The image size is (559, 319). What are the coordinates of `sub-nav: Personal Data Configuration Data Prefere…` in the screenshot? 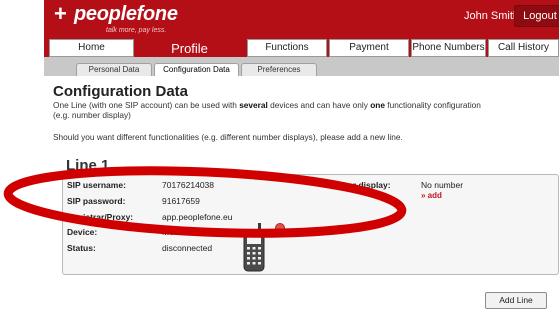 It's located at (301, 66).